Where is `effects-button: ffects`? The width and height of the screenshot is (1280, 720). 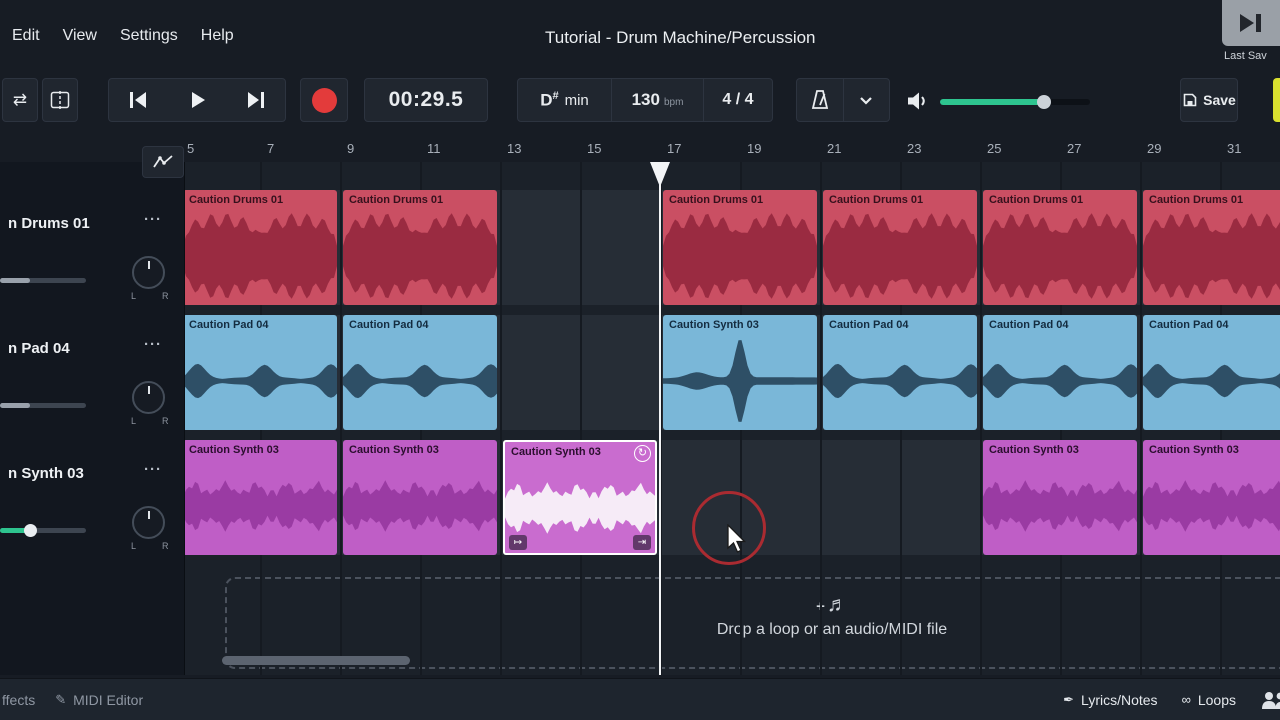
effects-button: ffects is located at coordinates (18, 700).